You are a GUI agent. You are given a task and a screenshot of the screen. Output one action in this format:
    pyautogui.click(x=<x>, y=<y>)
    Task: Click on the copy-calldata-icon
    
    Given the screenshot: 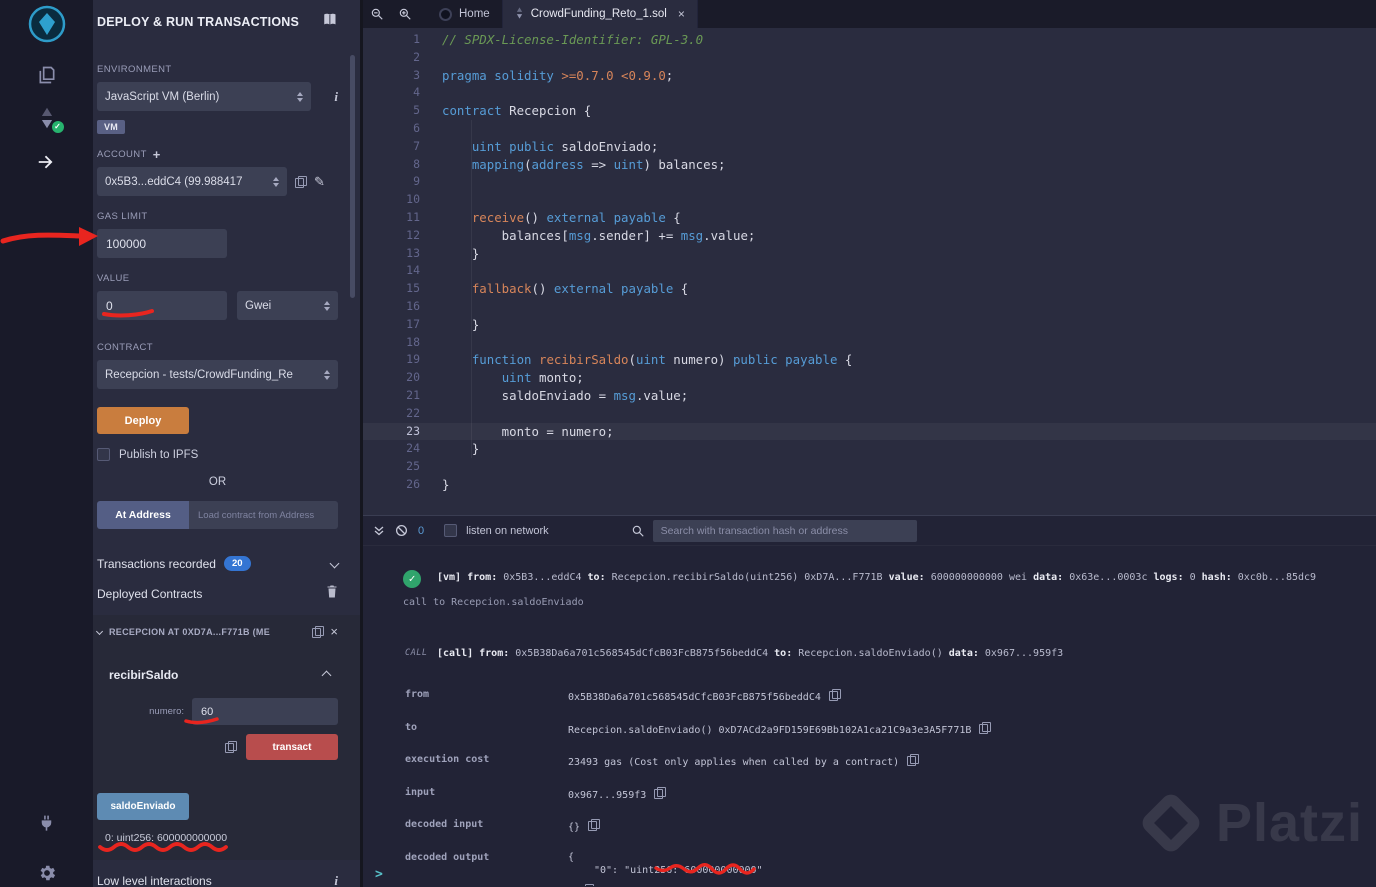 What is the action you would take?
    pyautogui.click(x=231, y=747)
    